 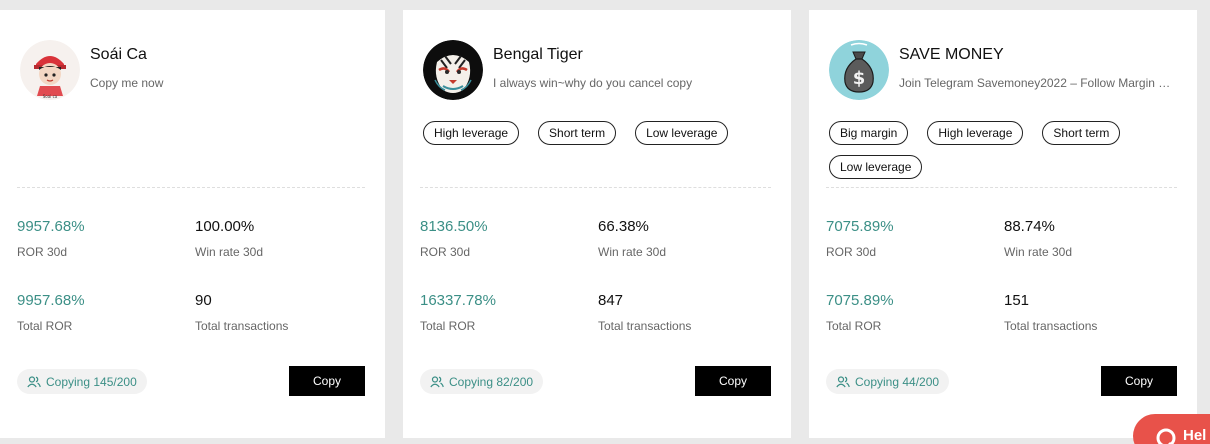 I want to click on copying-badge: Copying 82/200, so click(x=482, y=381).